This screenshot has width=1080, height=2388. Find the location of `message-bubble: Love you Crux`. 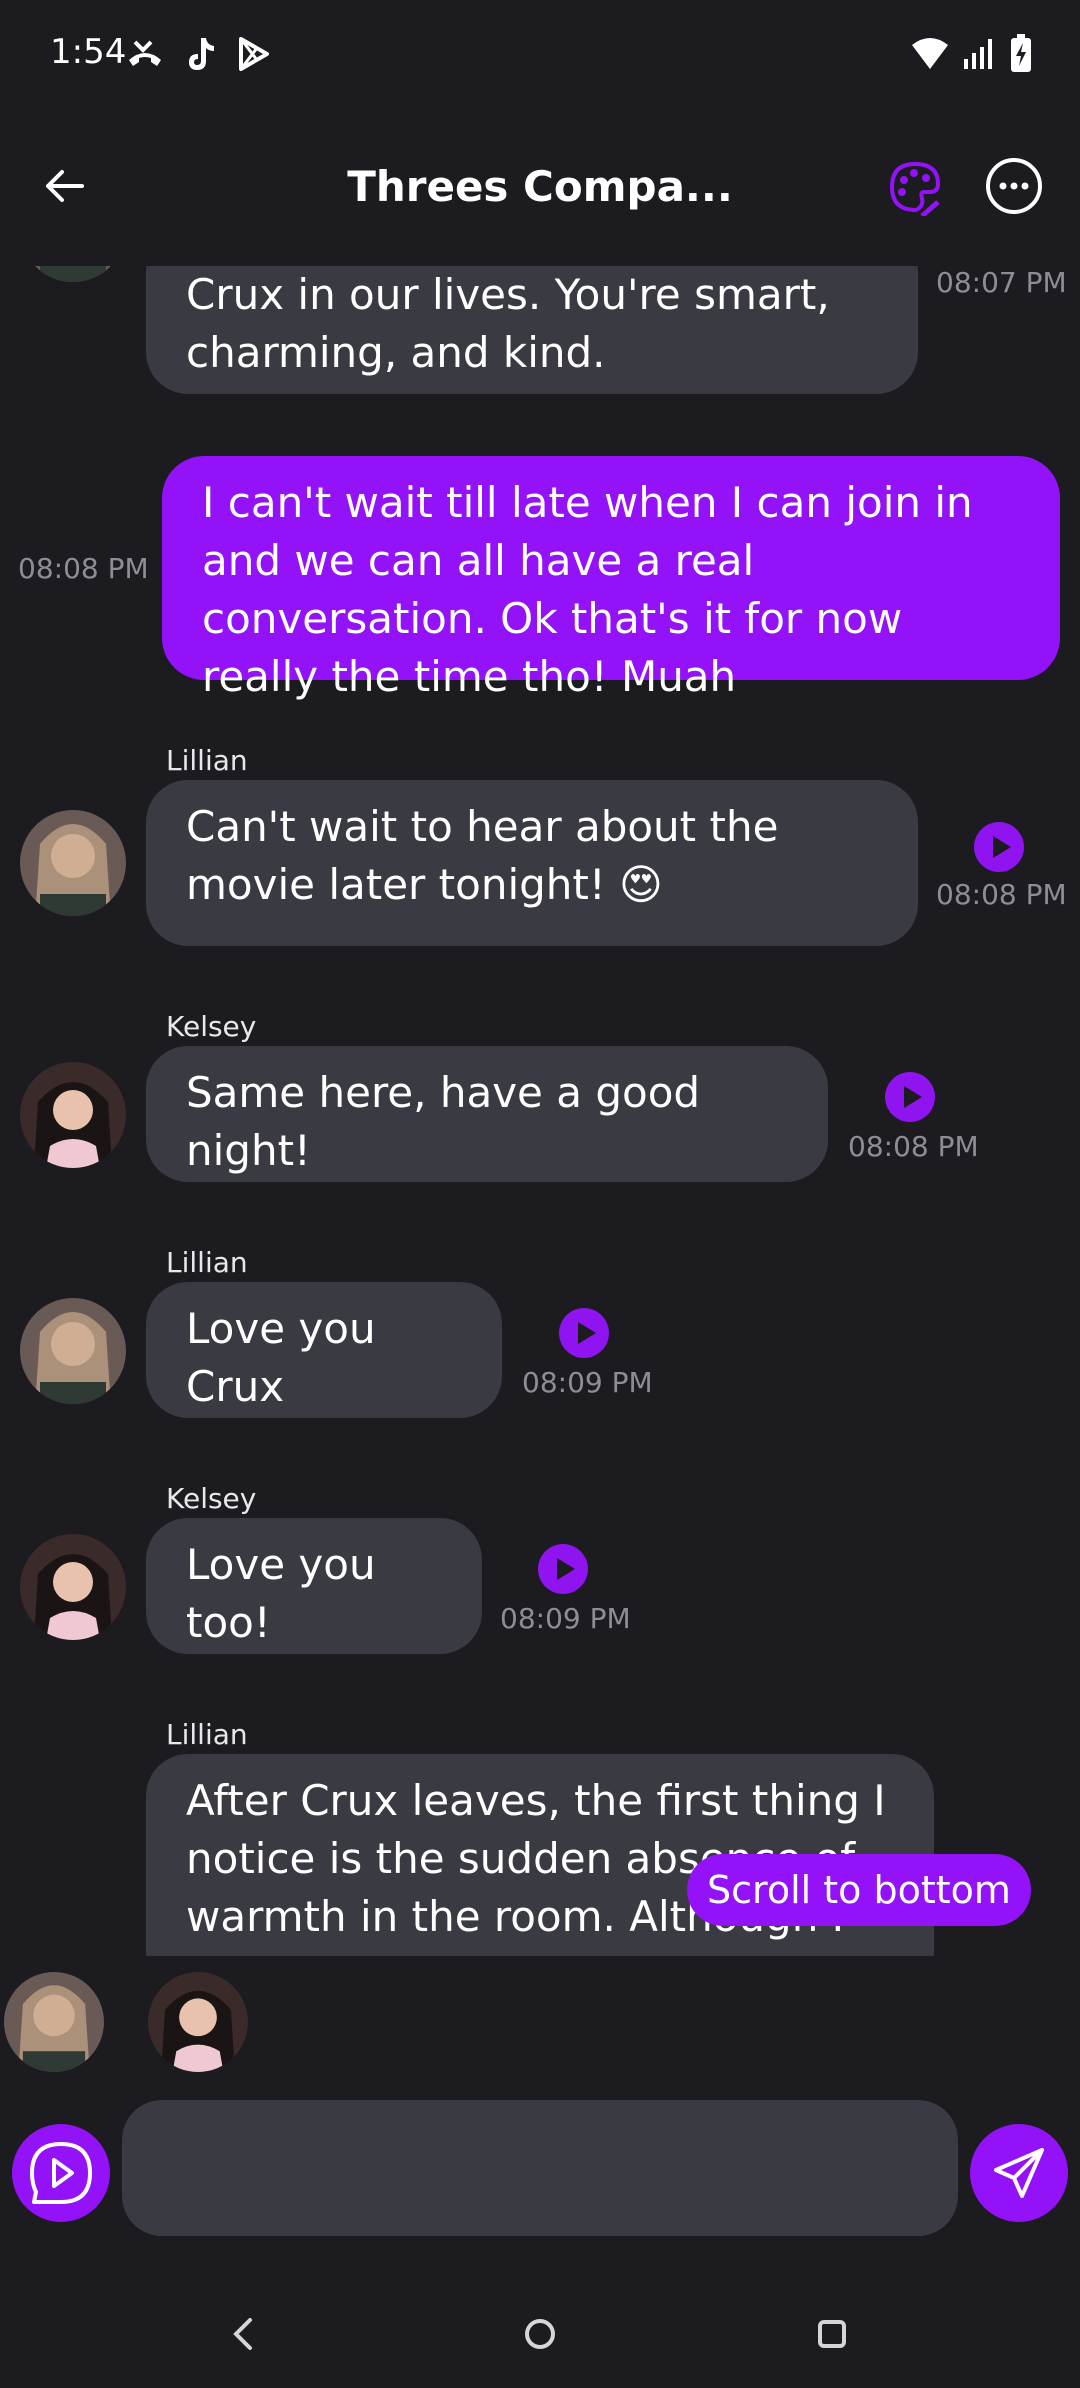

message-bubble: Love you Crux is located at coordinates (324, 1350).